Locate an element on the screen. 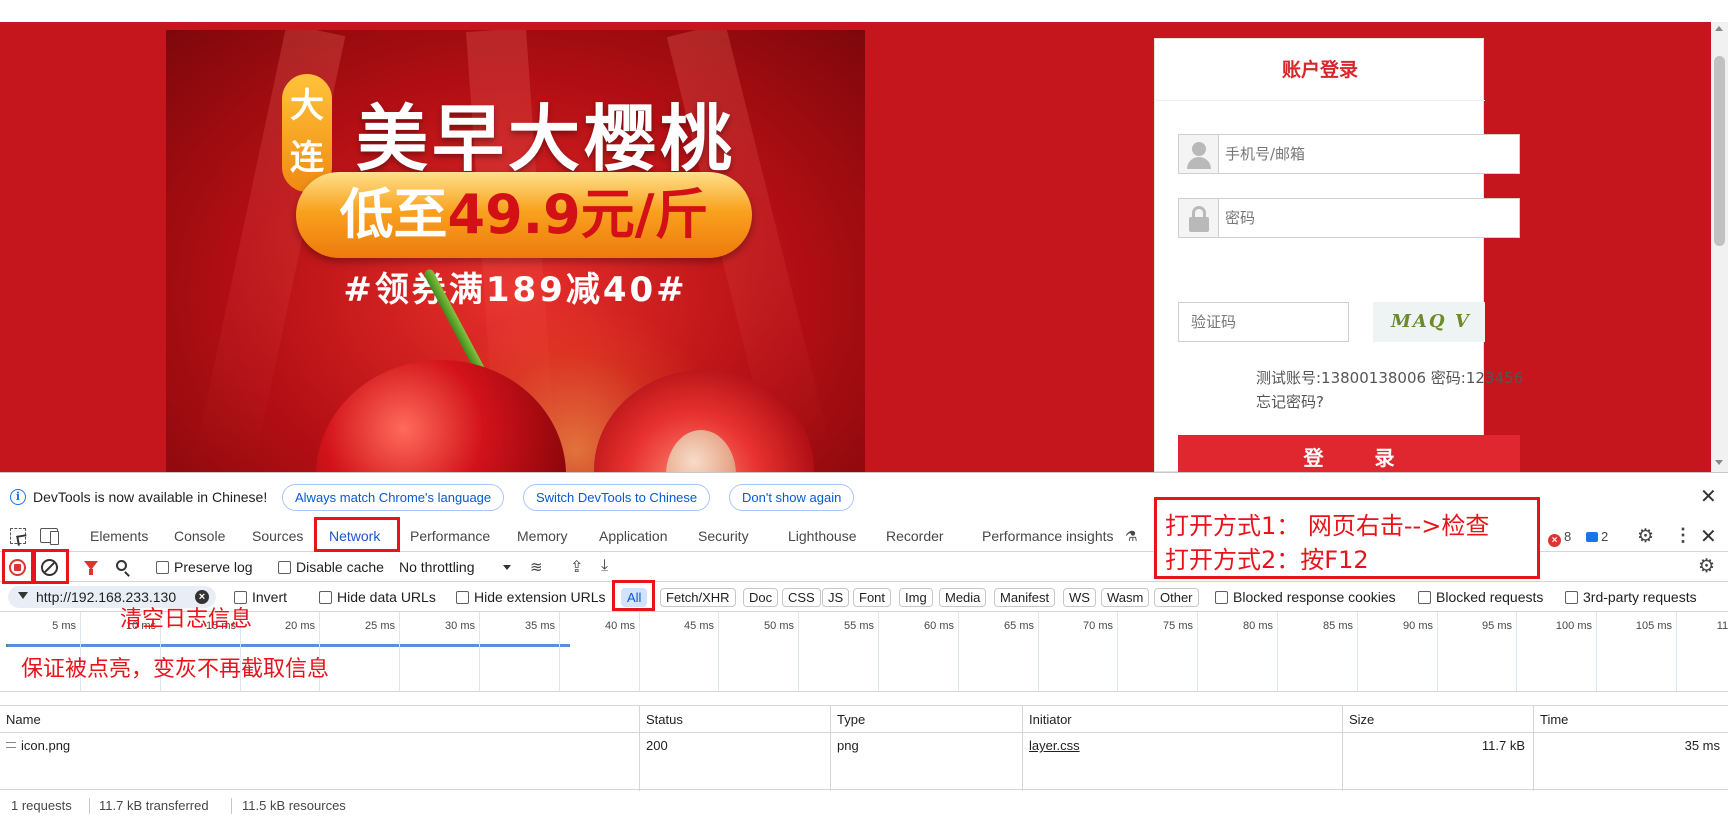  forgot-password-link: 忘记密码? is located at coordinates (1290, 401).